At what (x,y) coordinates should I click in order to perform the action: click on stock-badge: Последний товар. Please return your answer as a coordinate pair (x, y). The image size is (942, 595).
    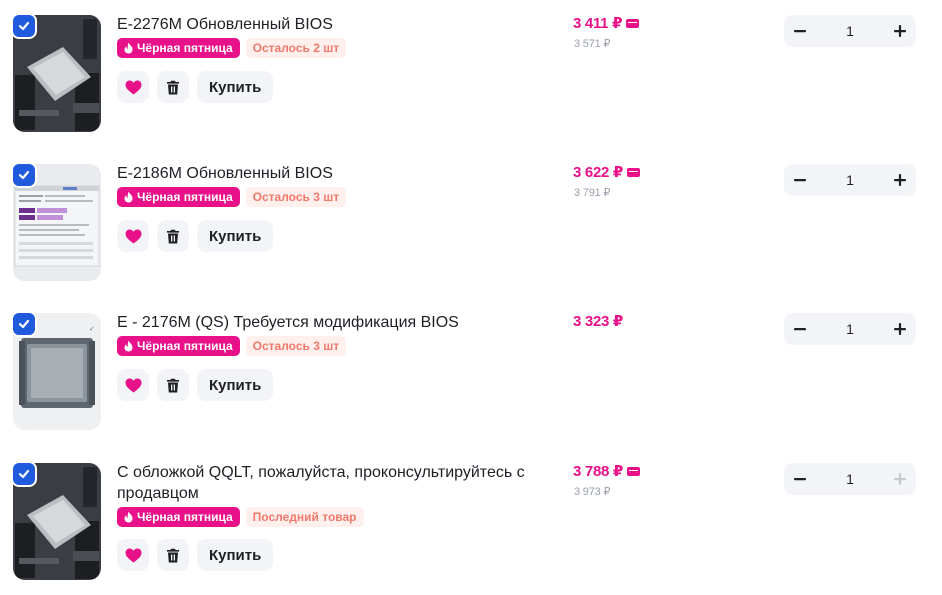
    Looking at the image, I should click on (304, 517).